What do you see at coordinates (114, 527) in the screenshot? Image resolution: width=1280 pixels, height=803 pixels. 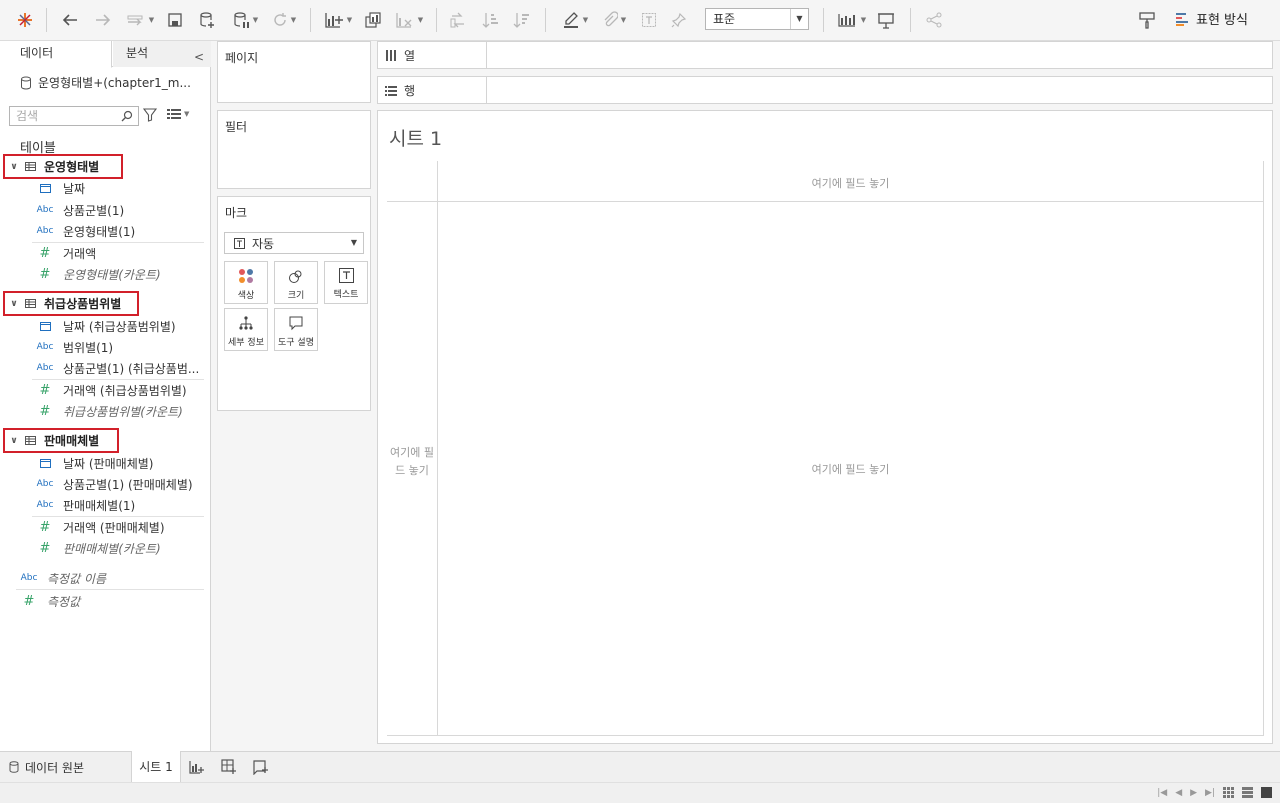 I see `field-label: 거래액 (판매매체별)` at bounding box center [114, 527].